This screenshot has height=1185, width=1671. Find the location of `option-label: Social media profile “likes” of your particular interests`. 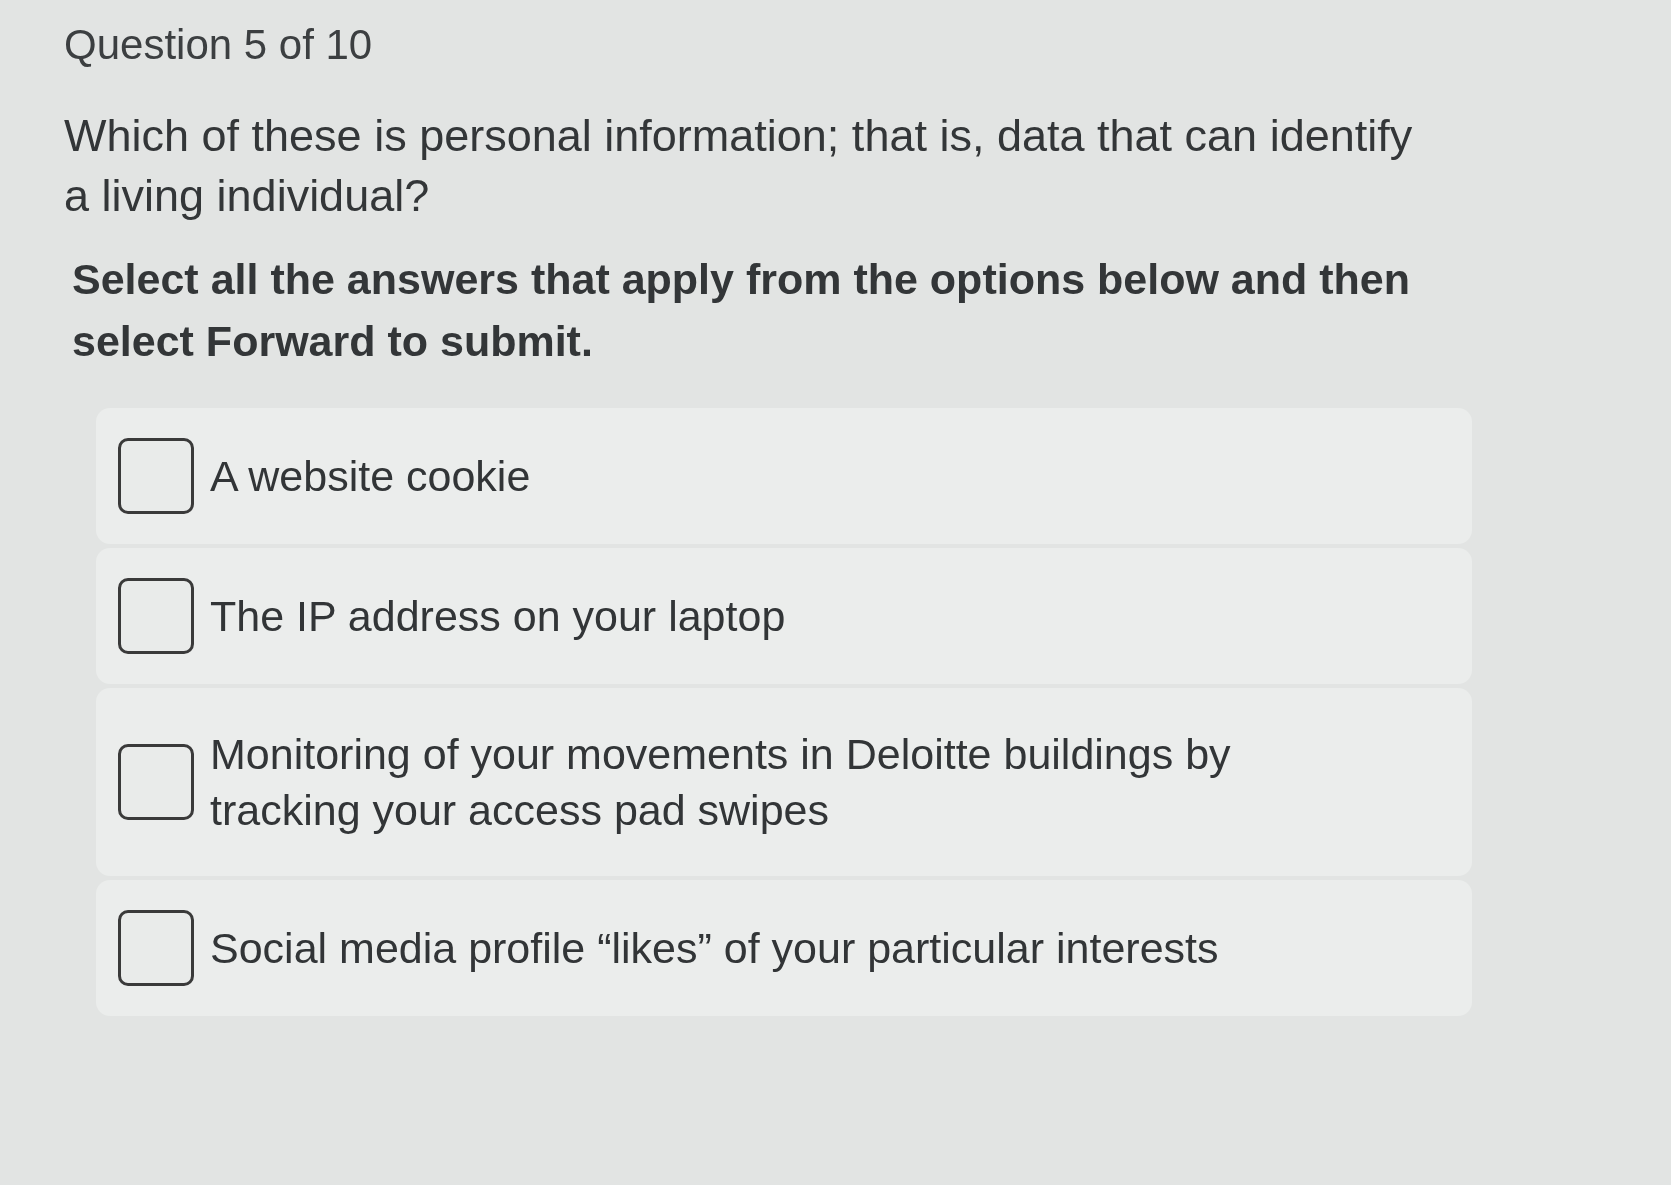

option-label: Social media profile “likes” of your particular interests is located at coordinates (714, 948).